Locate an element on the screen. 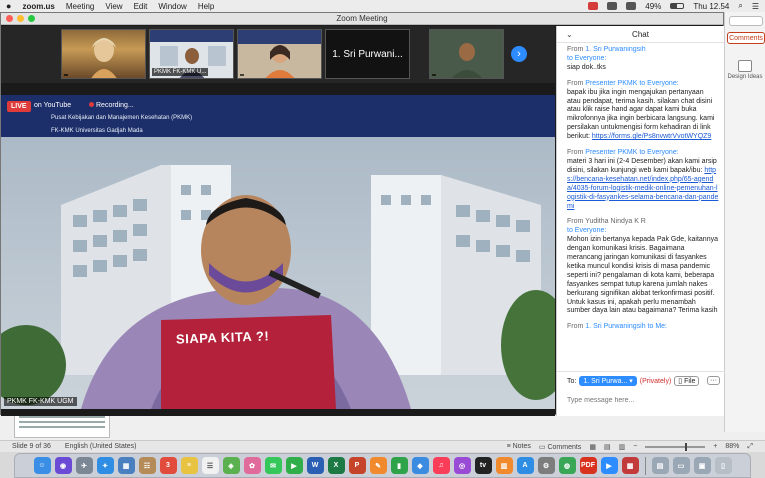 The height and width of the screenshot is (478, 765). contacts-icon: ☷ is located at coordinates (147, 465).